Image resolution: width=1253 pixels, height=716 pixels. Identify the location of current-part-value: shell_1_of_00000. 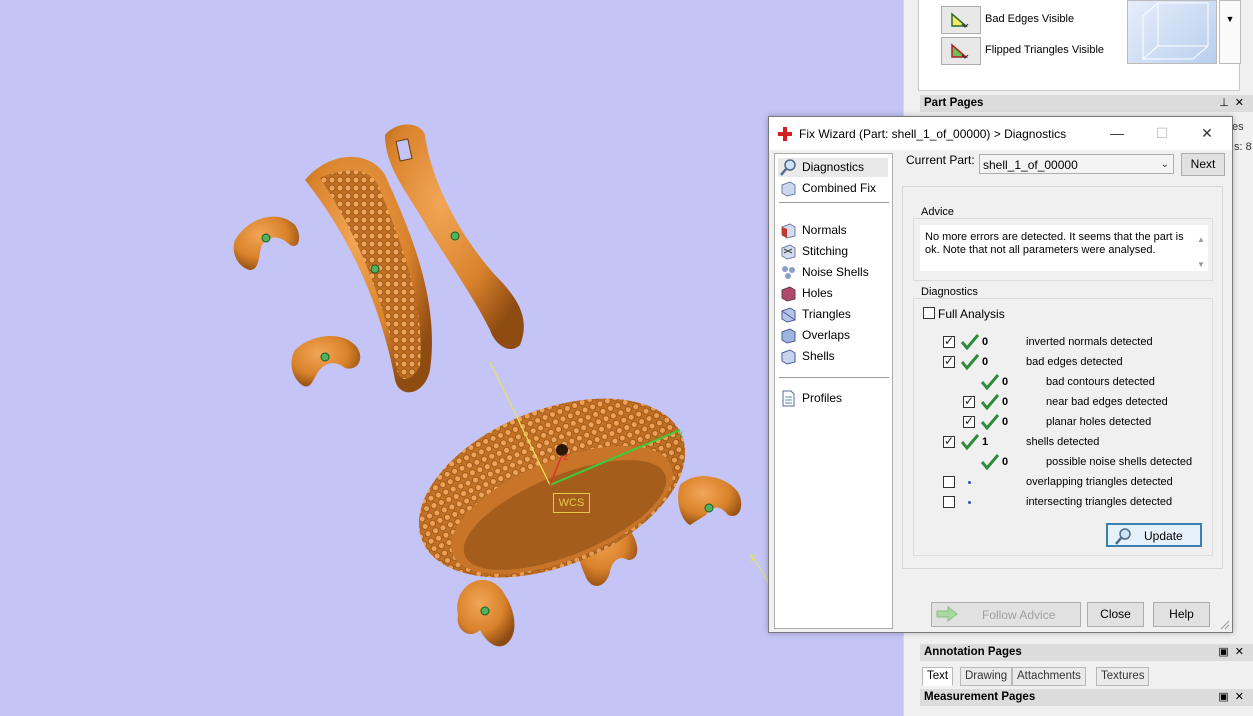
(1030, 165).